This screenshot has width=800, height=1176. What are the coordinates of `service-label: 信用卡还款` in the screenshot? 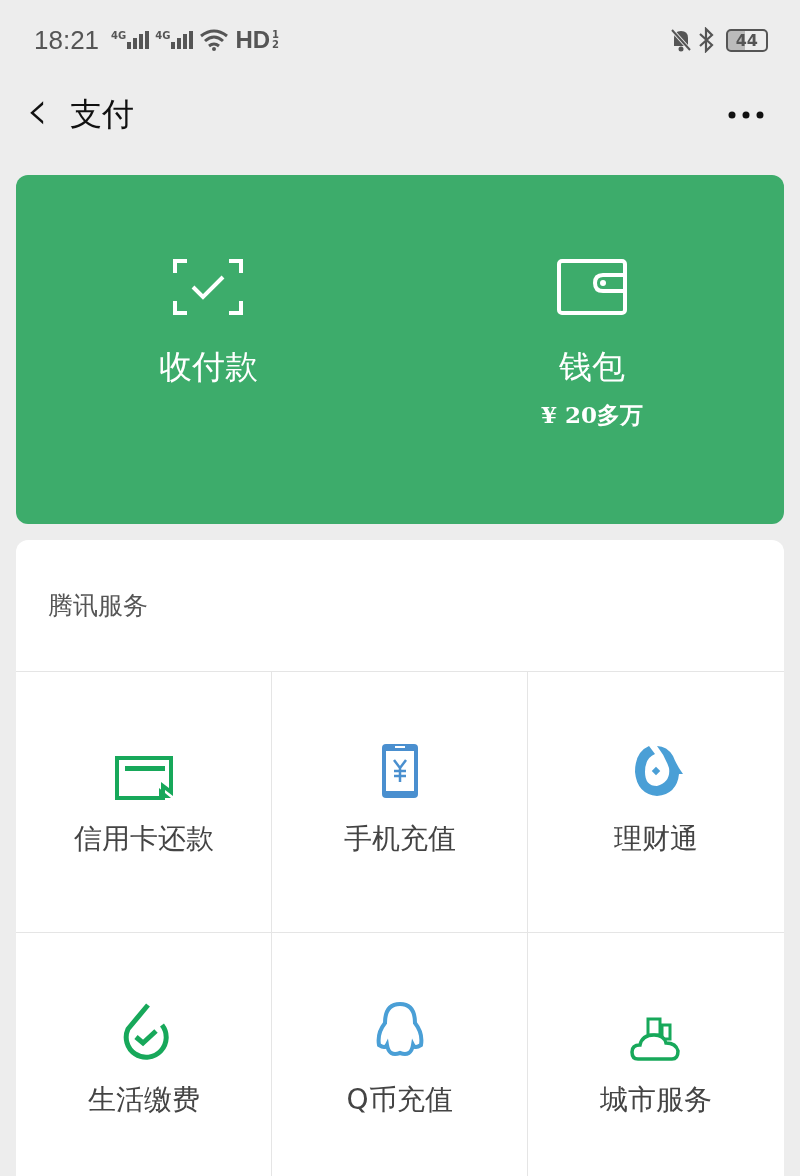 It's located at (143, 839).